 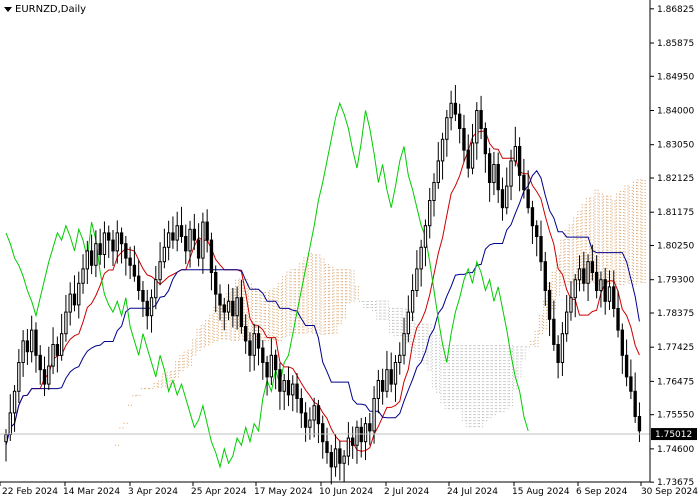 I want to click on x-tick-label: 15 Aug 2024, so click(x=541, y=492).